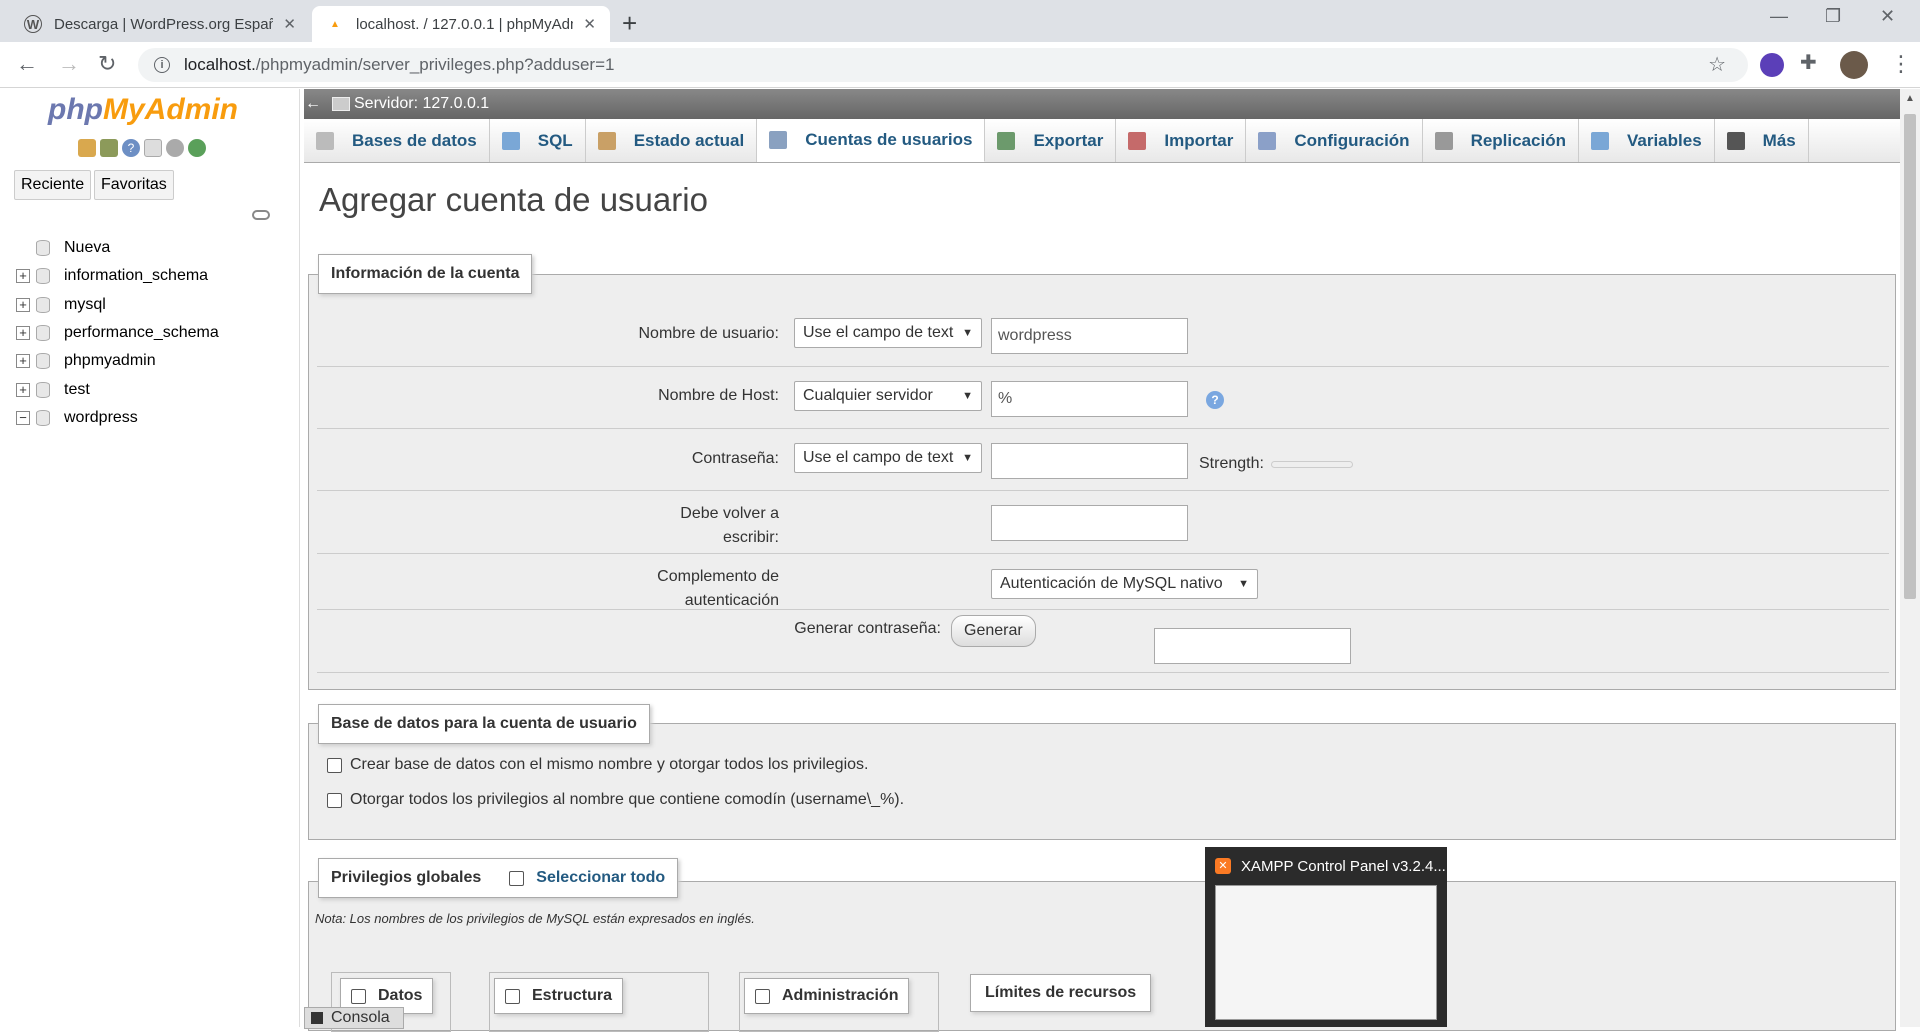 This screenshot has width=1920, height=1032. Describe the element at coordinates (1901, 64) in the screenshot. I see `menu-dots-icon: ⋮` at that location.